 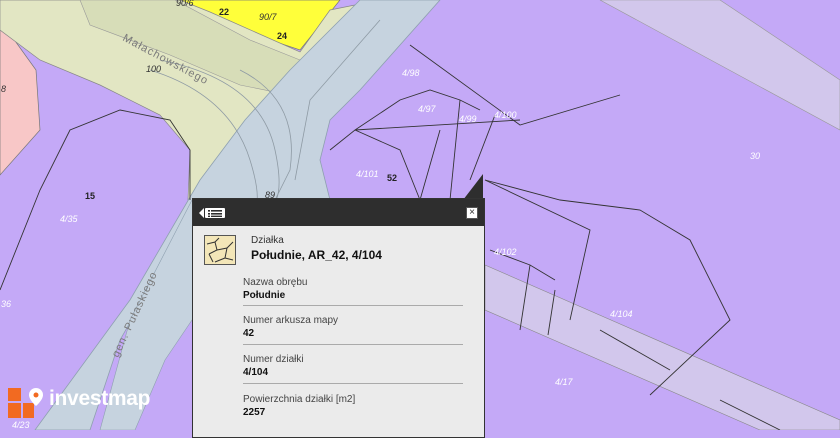 What do you see at coordinates (427, 109) in the screenshot?
I see `parcel-label: 4/97` at bounding box center [427, 109].